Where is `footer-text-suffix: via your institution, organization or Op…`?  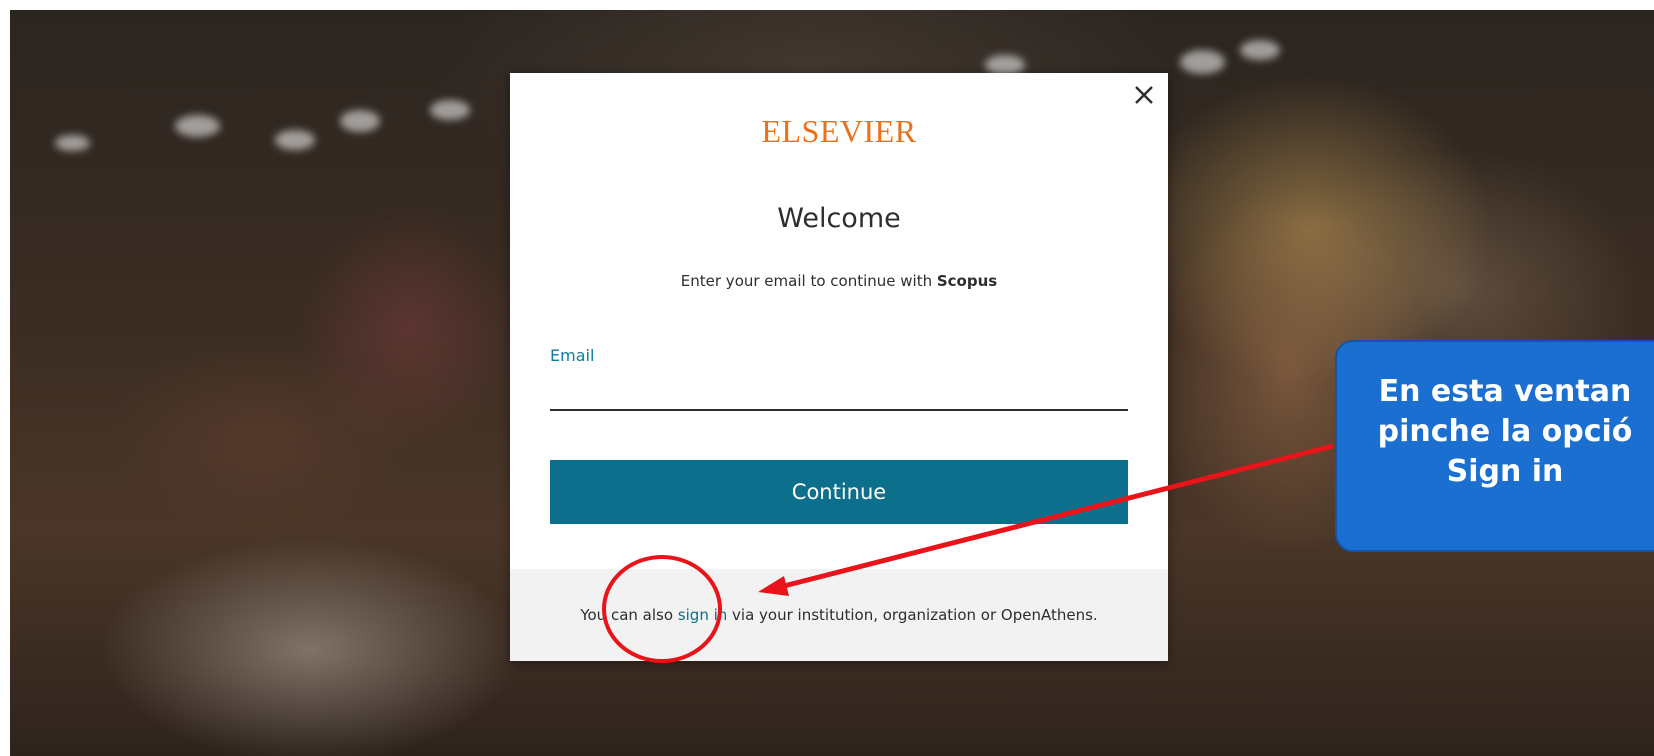
footer-text-suffix: via your institution, organization or Op… is located at coordinates (915, 615).